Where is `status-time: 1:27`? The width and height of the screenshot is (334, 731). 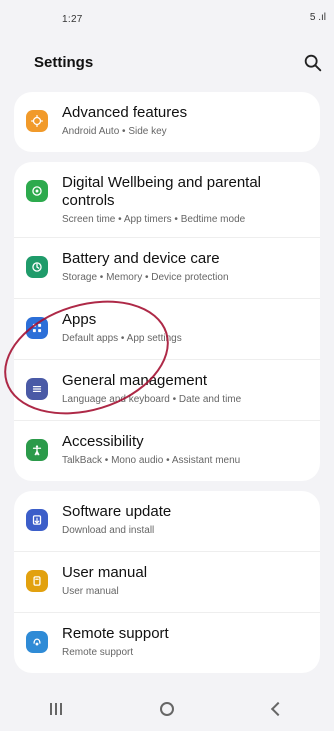 status-time: 1:27 is located at coordinates (72, 19).